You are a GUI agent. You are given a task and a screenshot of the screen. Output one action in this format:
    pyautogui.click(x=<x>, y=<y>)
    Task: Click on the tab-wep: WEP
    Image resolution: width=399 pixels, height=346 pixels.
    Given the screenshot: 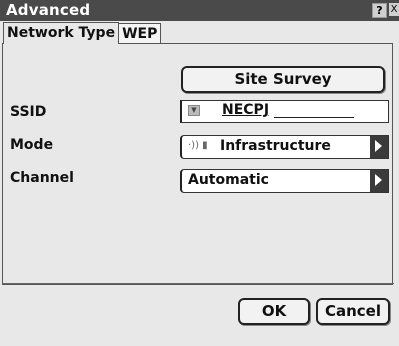 What is the action you would take?
    pyautogui.click(x=140, y=33)
    